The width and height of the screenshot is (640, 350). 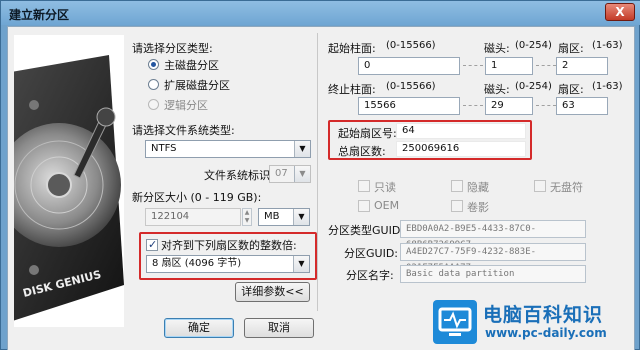 What do you see at coordinates (493, 235) in the screenshot?
I see `type-guid-input: EBD0A0A2-B9E5-4433-87C0-68B6B72699C7` at bounding box center [493, 235].